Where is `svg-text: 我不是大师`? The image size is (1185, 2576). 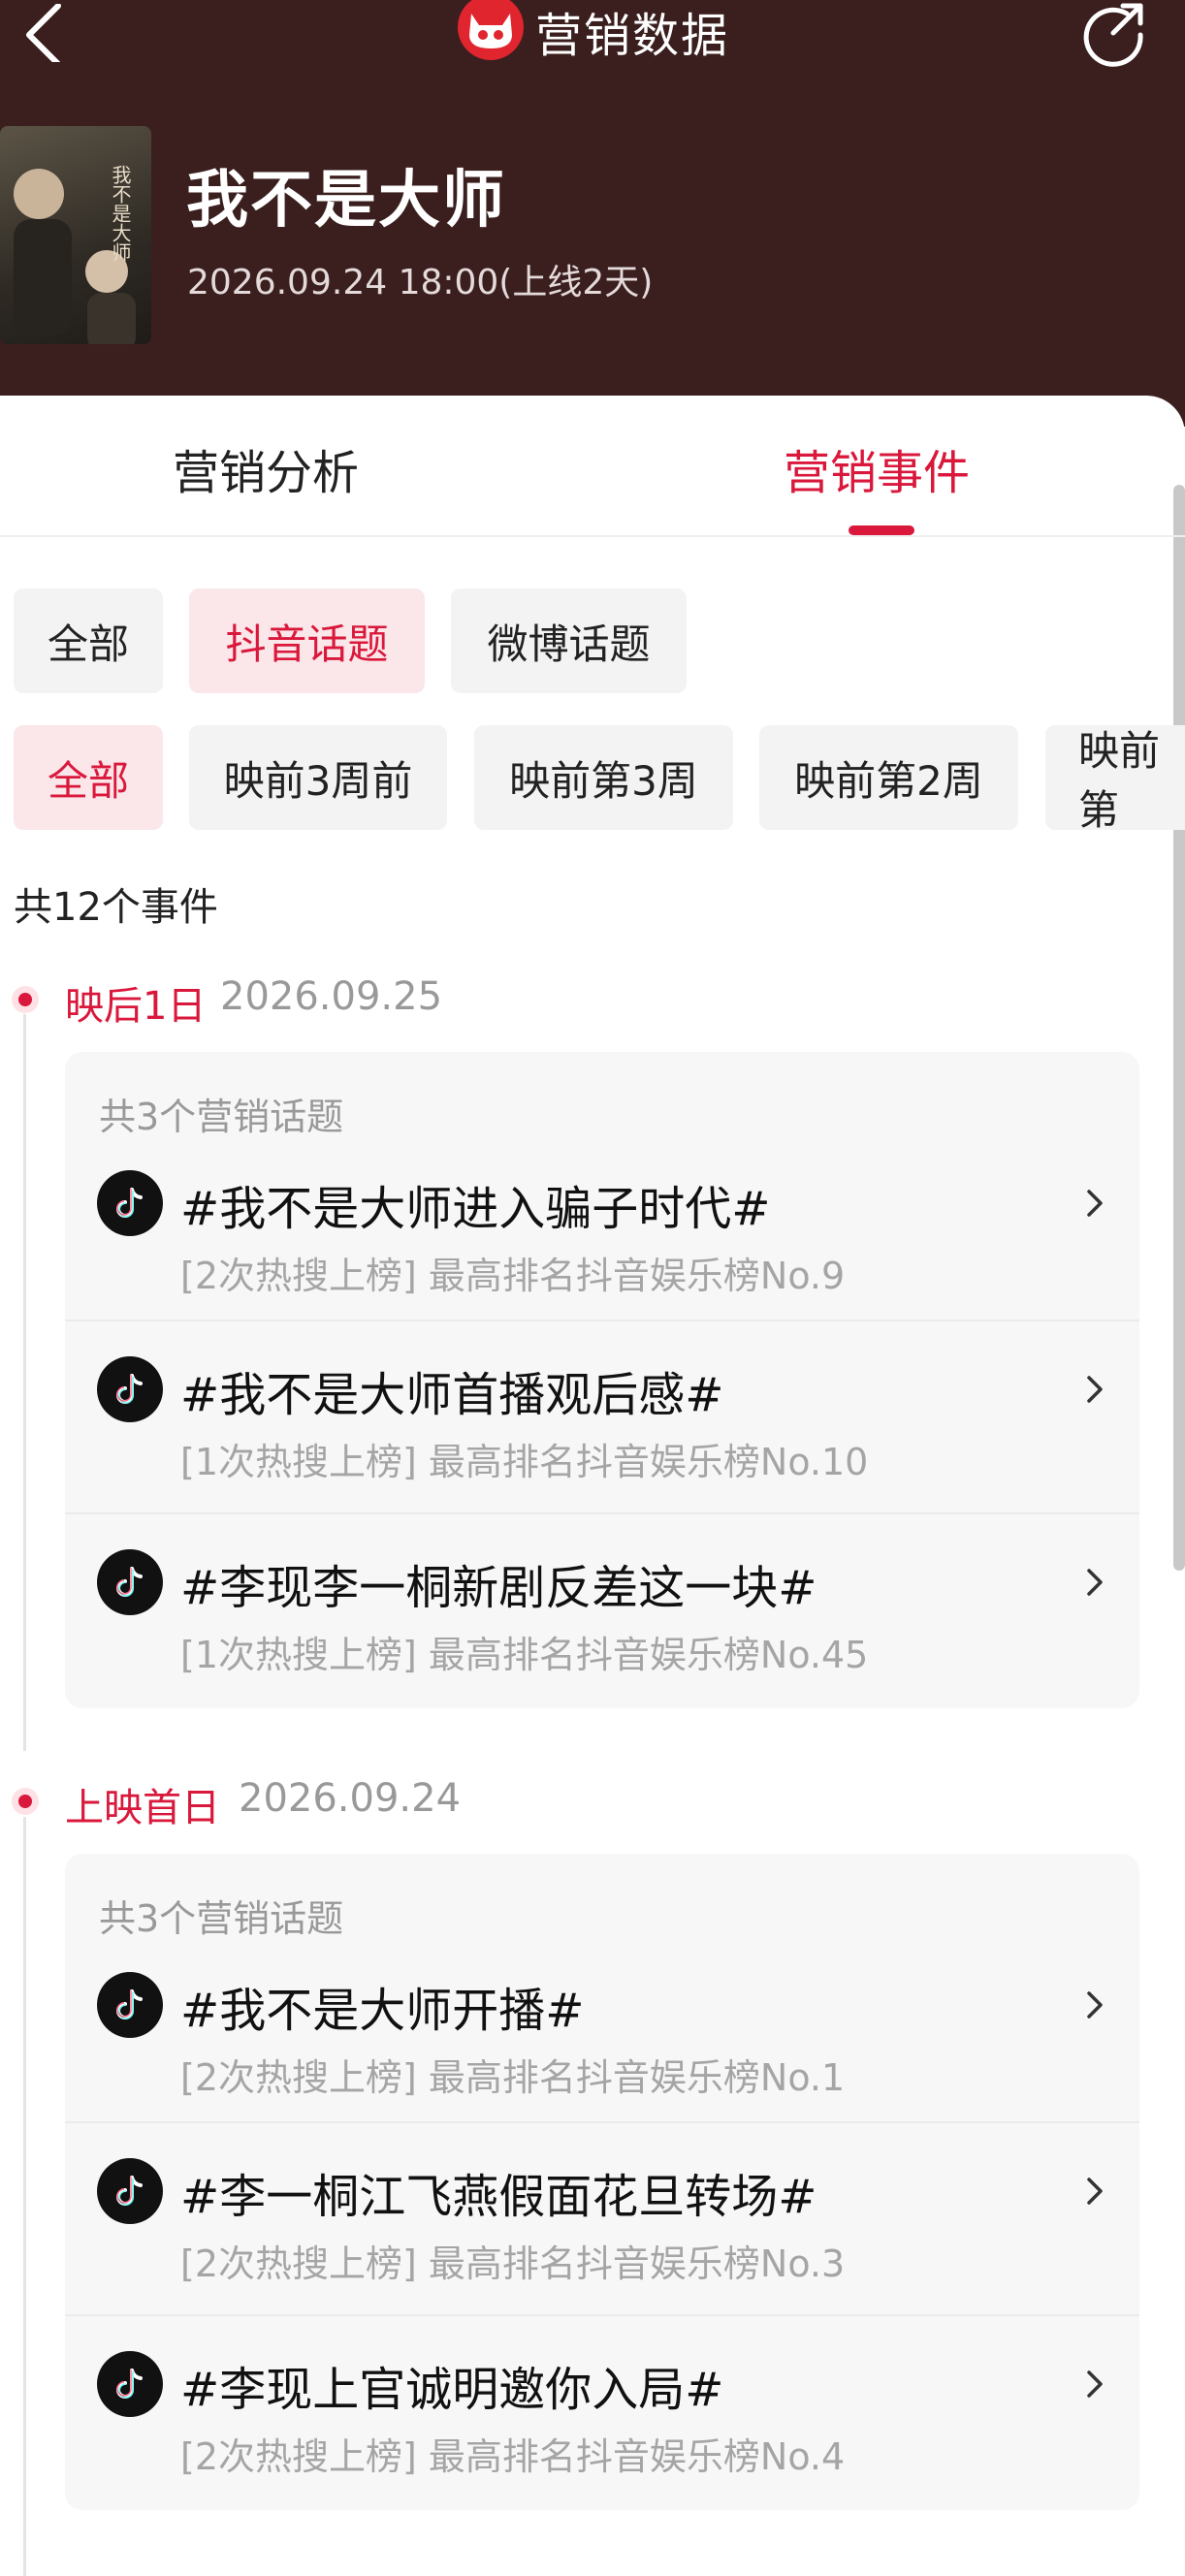
svg-text: 我不是大师 is located at coordinates (120, 213).